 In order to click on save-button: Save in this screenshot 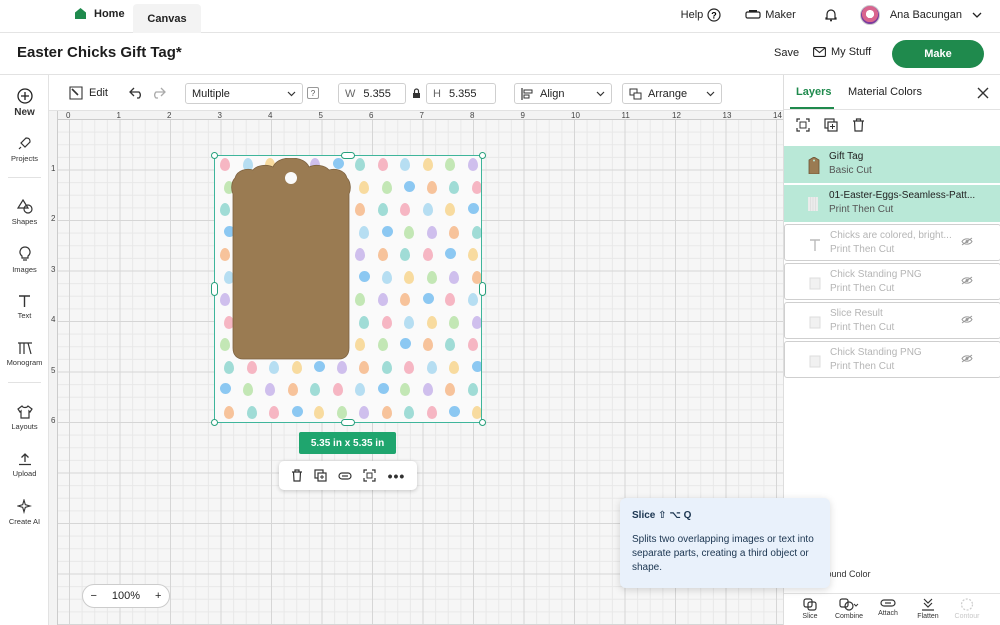, I will do `click(786, 53)`.